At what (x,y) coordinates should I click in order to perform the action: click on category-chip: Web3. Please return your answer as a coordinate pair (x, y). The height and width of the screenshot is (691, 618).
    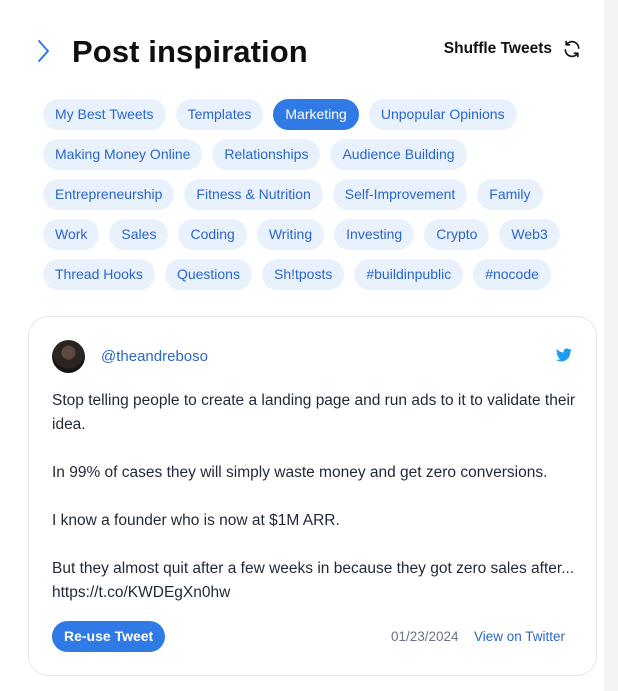
    Looking at the image, I should click on (529, 234).